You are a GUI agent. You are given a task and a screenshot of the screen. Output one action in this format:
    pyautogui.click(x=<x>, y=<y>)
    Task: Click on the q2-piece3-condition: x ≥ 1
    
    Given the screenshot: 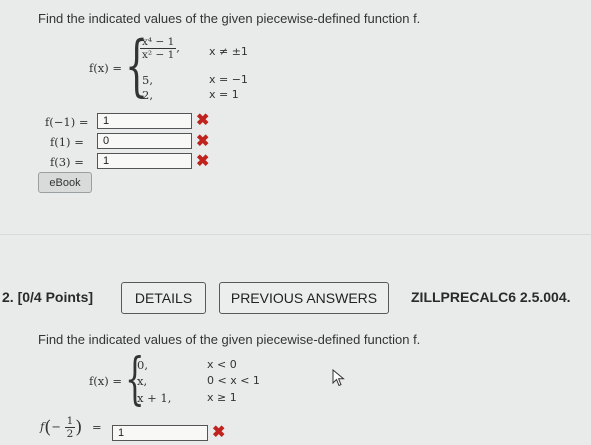 What is the action you would take?
    pyautogui.click(x=222, y=397)
    